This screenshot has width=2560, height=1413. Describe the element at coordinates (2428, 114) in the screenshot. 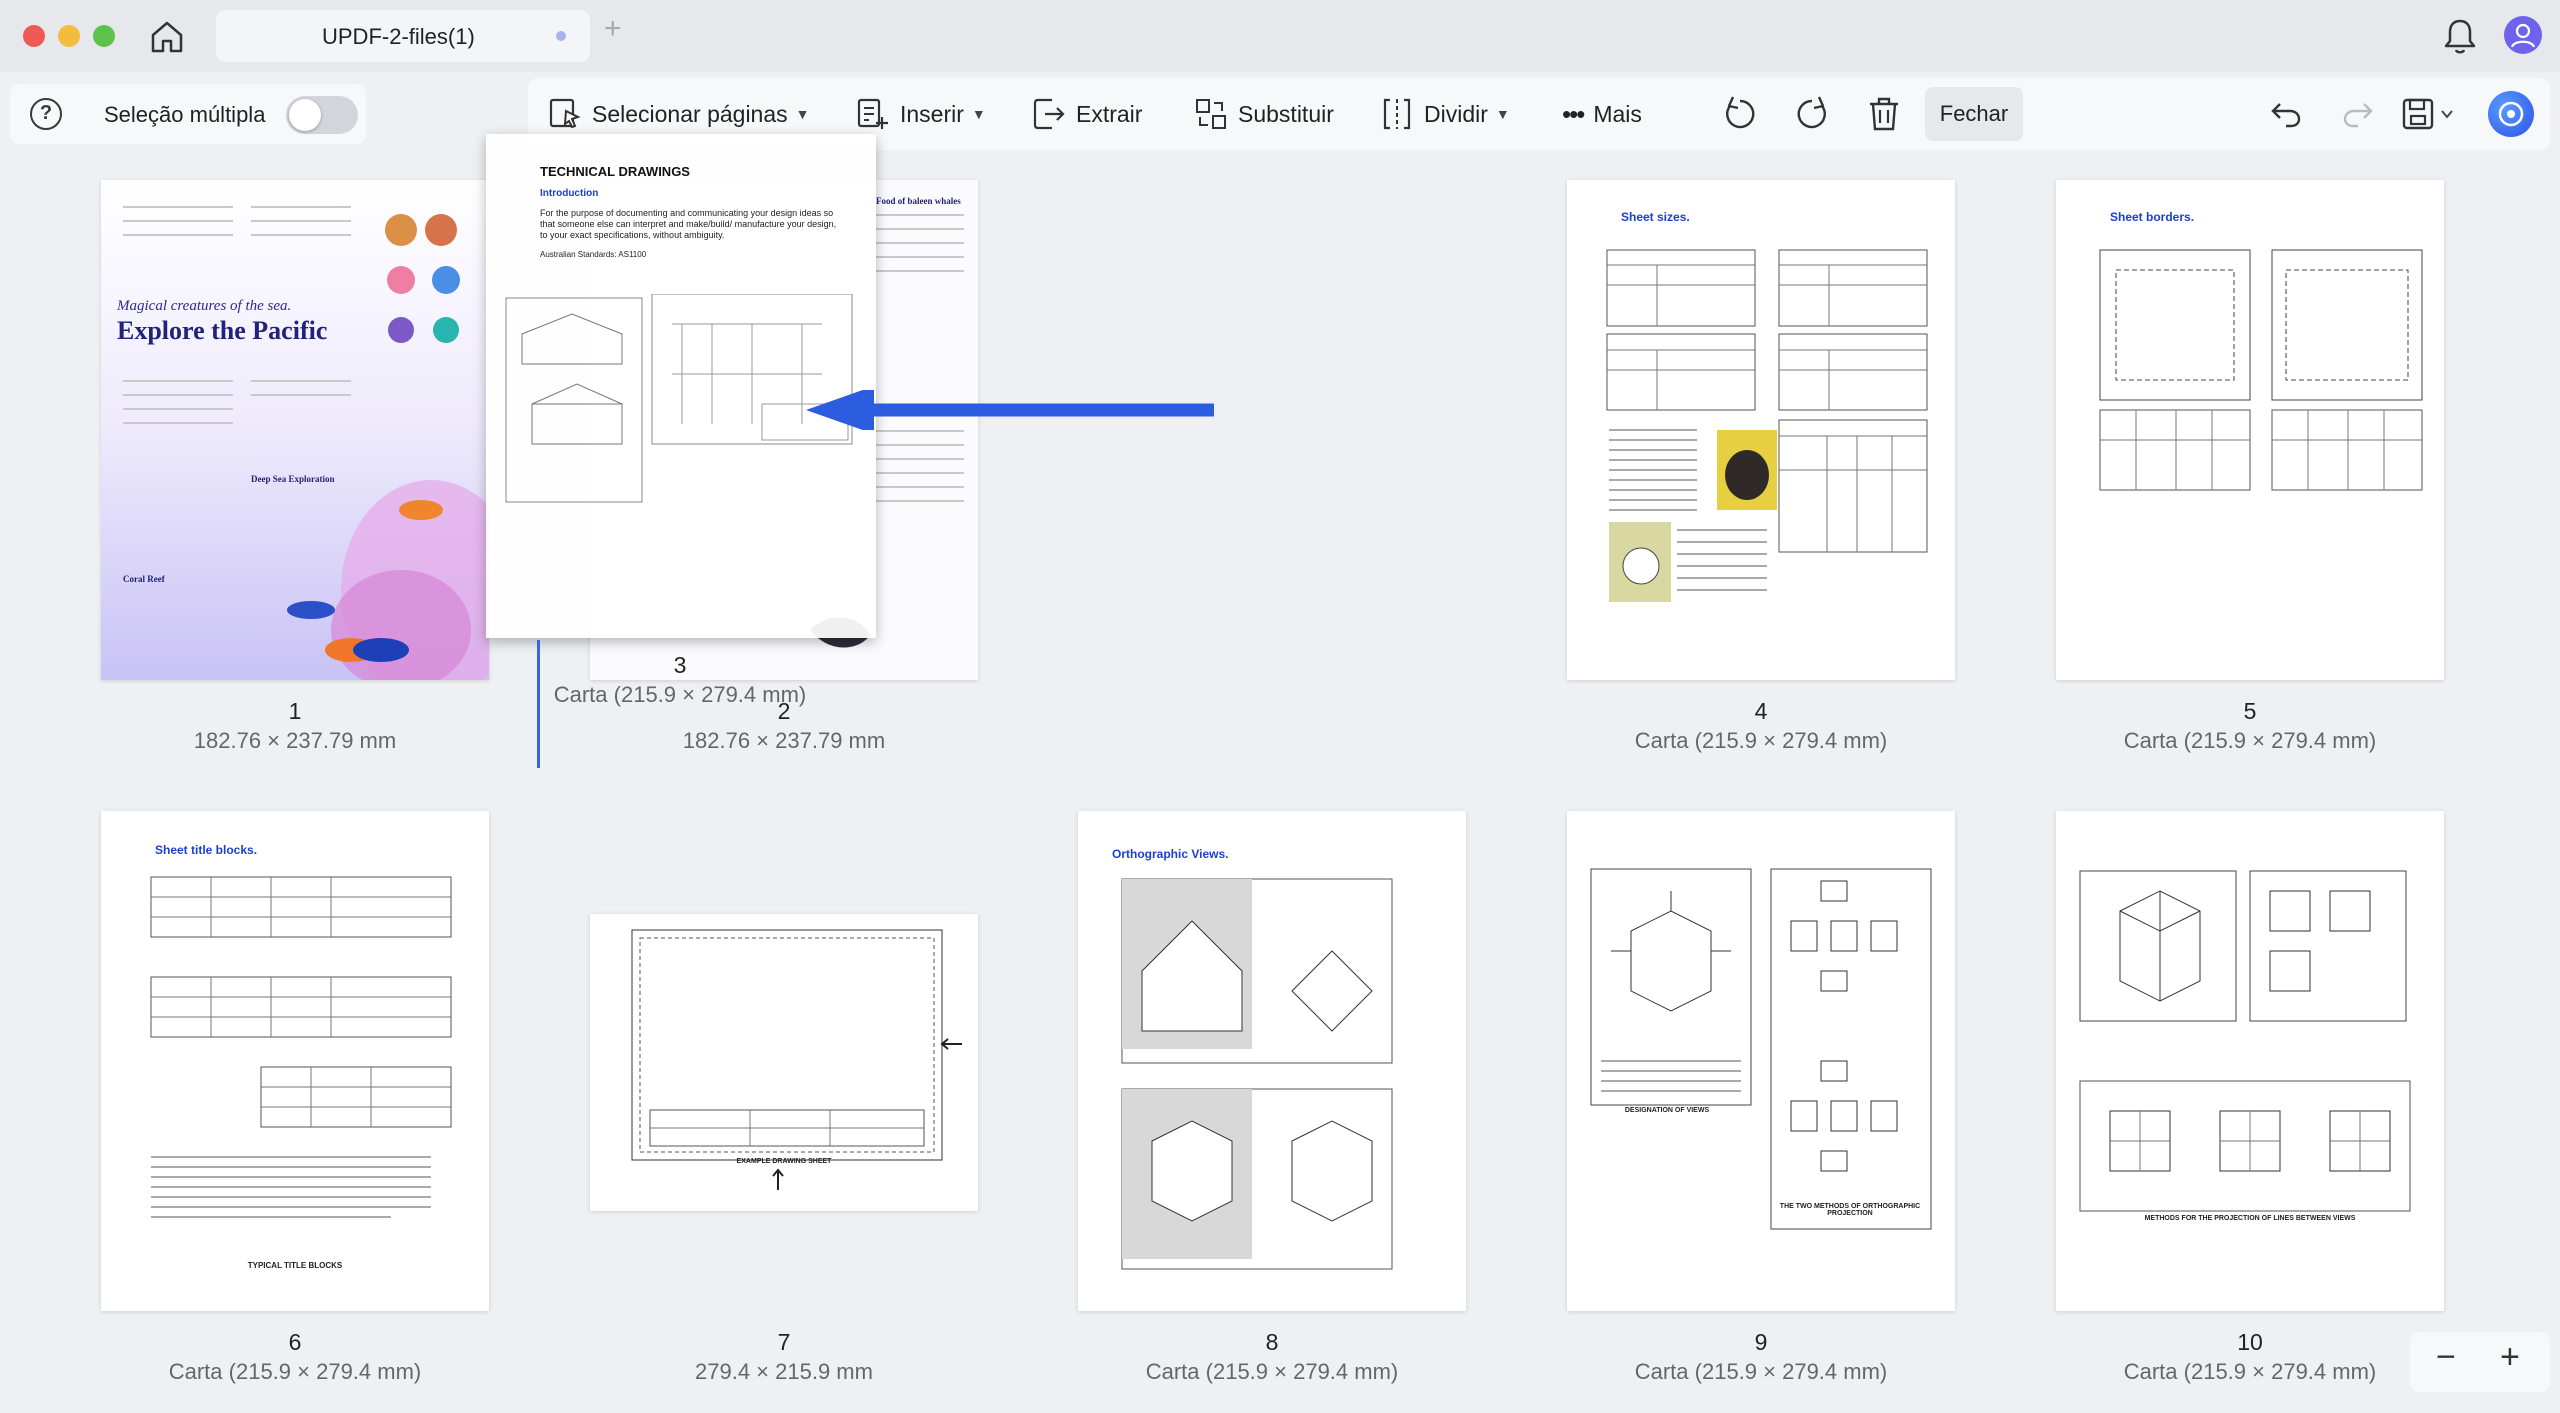

I see `save-icon` at that location.